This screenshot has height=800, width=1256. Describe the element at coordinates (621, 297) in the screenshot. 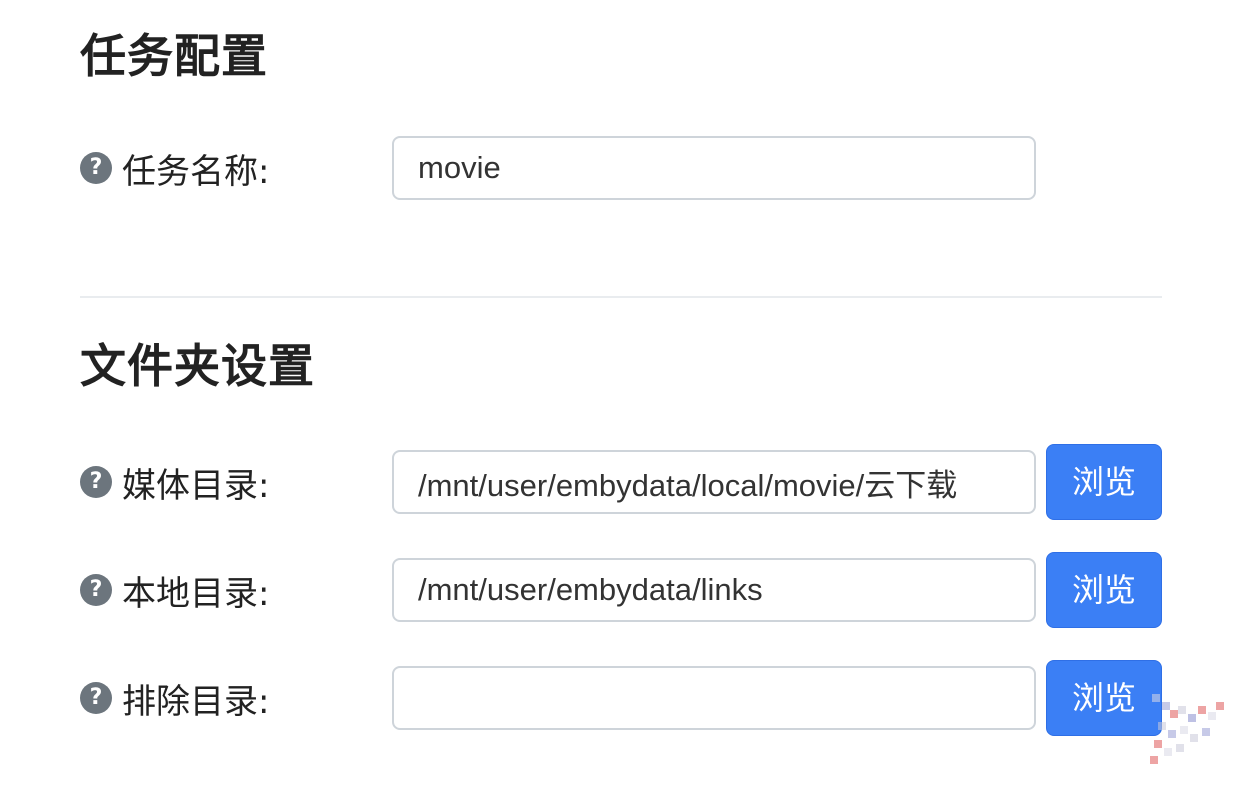

I see `section-divider` at that location.